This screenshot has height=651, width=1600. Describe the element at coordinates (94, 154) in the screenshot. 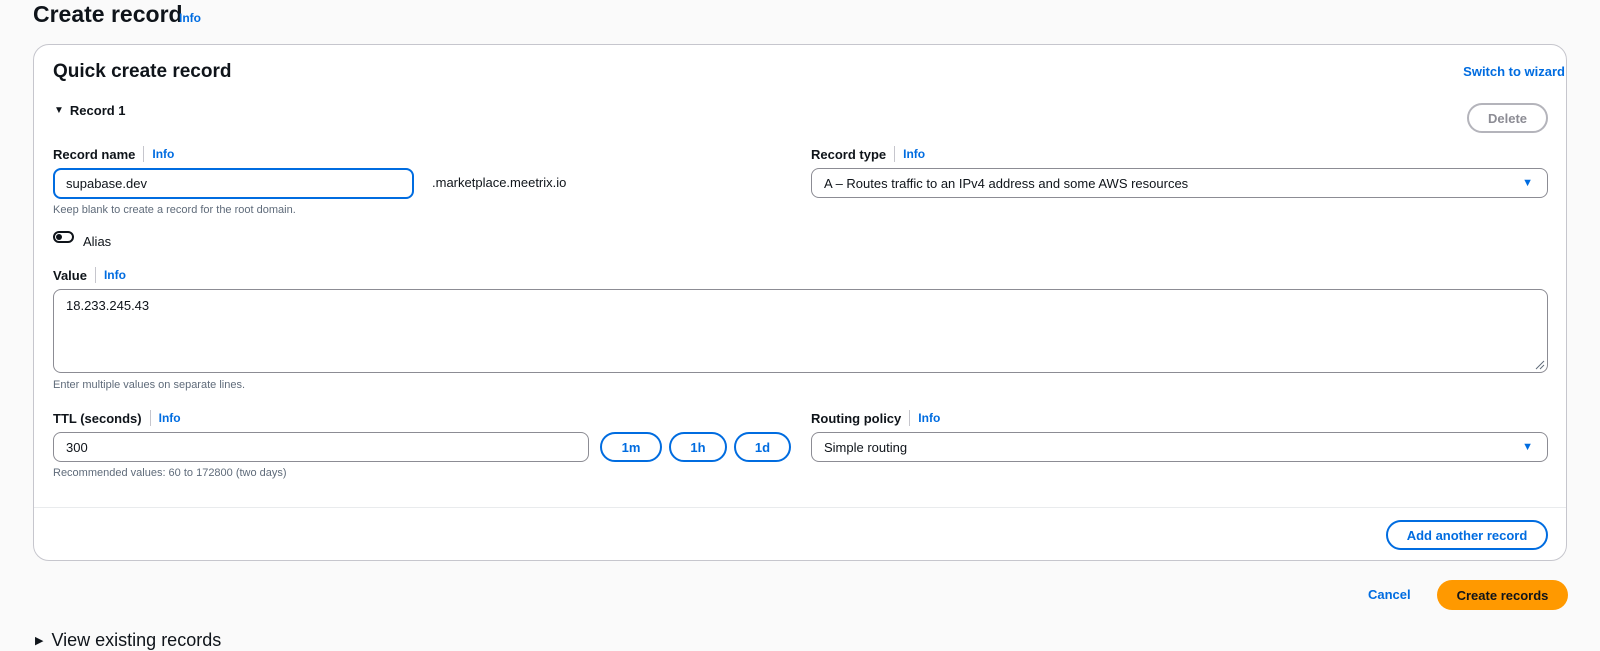

I see `record-name-label: Record name` at that location.